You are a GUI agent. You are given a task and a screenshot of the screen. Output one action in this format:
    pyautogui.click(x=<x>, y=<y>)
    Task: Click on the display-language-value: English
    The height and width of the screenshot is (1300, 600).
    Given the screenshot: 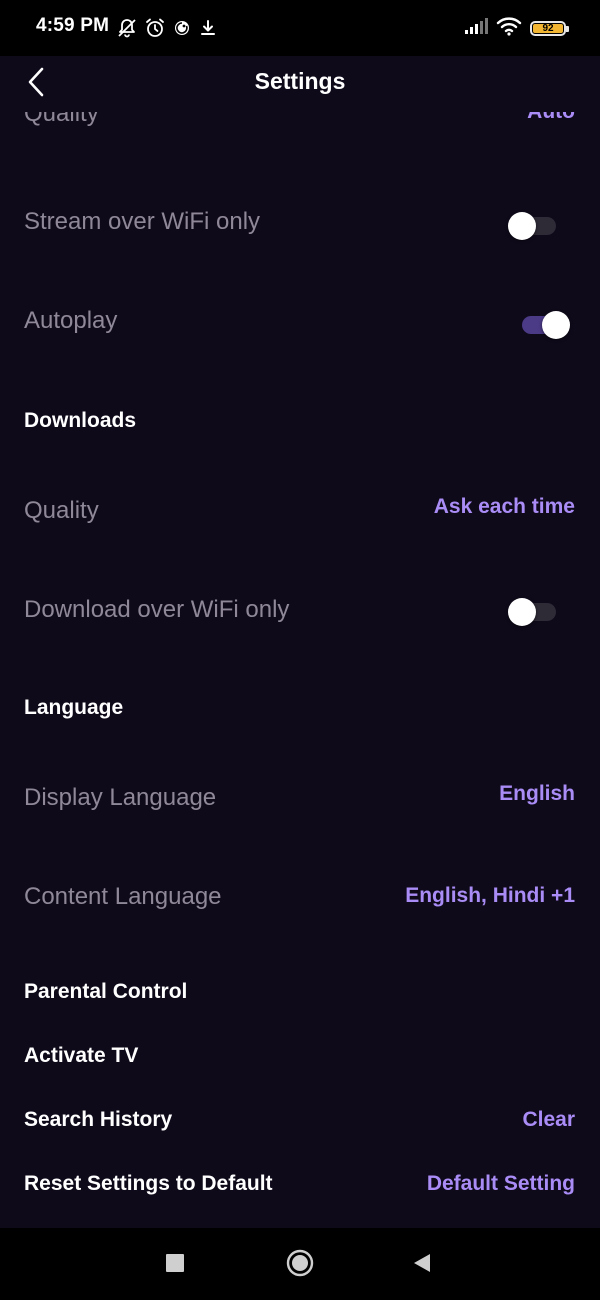 What is the action you would take?
    pyautogui.click(x=537, y=794)
    